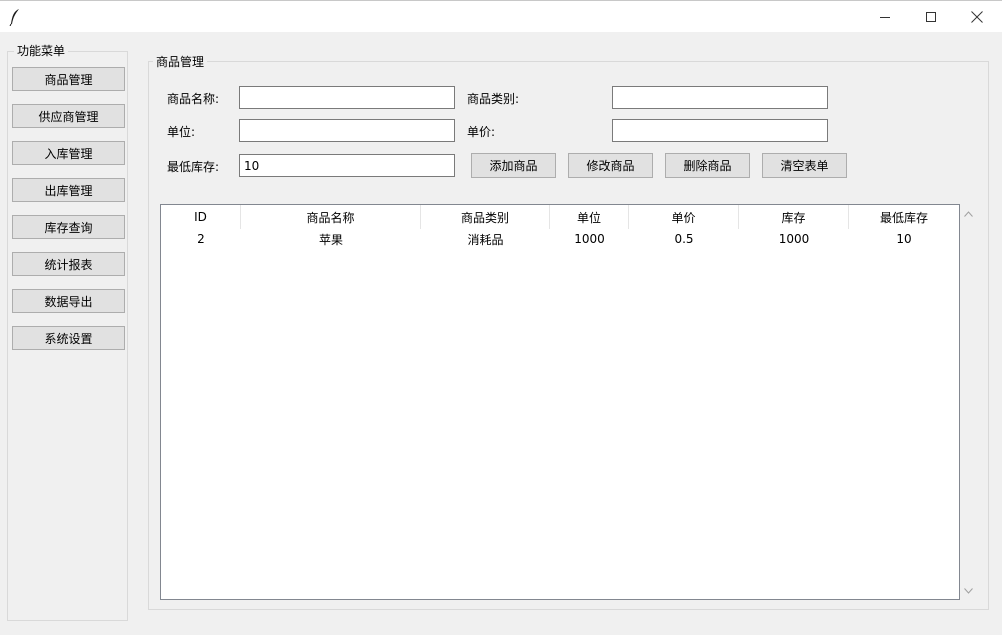 Image resolution: width=1002 pixels, height=635 pixels. I want to click on sidebar-item-inbound-management: 入库管理, so click(68, 153).